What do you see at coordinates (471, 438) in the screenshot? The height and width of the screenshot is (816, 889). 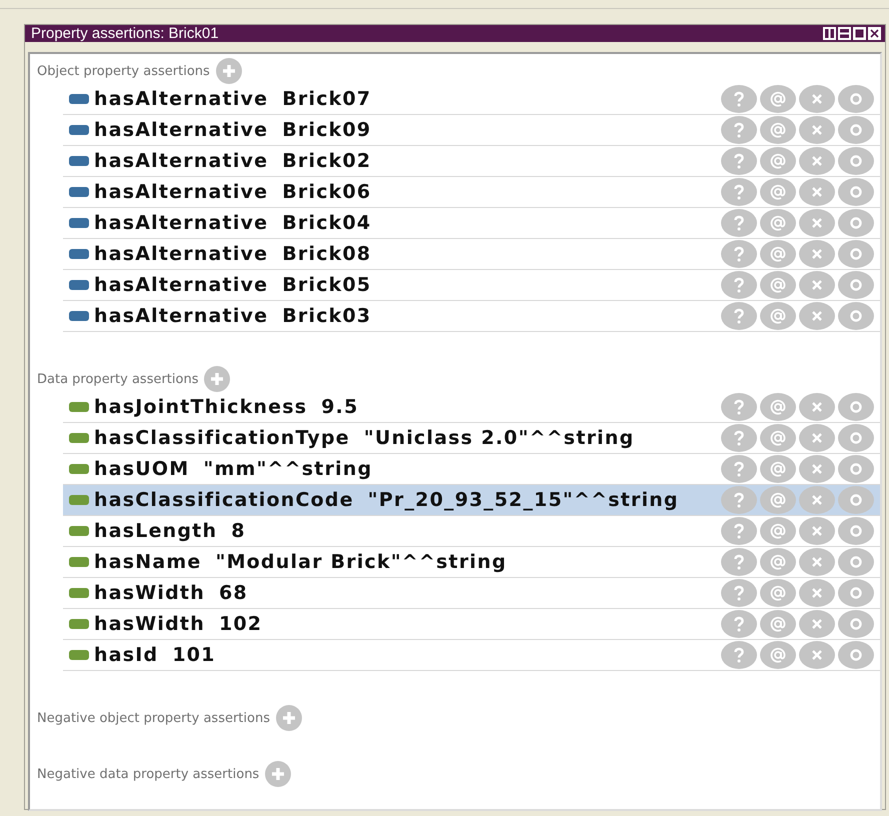 I see `assertion-row: hasClassificationType "Uniclass 2.0"^^string` at bounding box center [471, 438].